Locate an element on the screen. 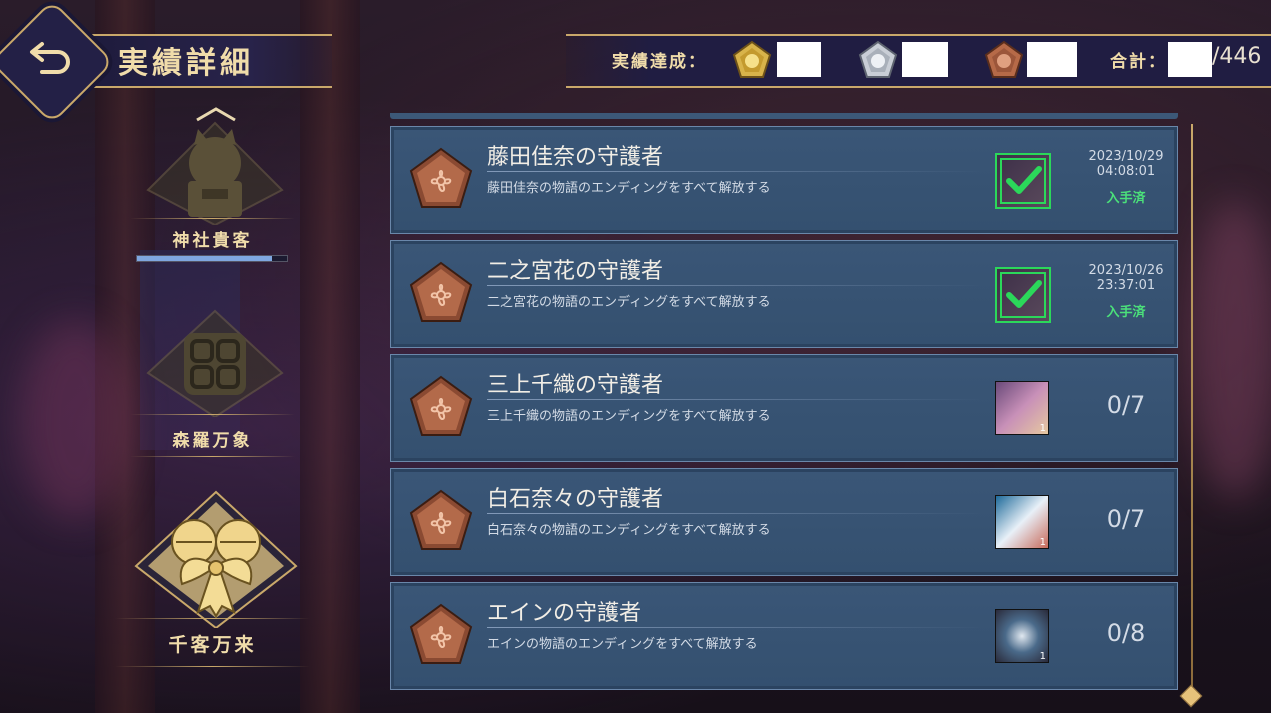  back-arrow-icon is located at coordinates (51, 56).